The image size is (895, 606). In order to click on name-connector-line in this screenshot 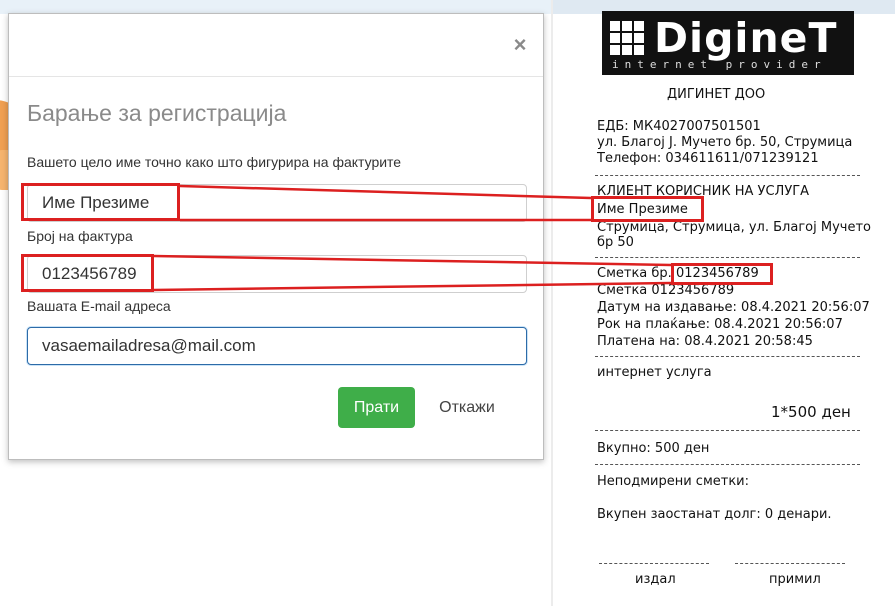, I will do `click(385, 192)`.